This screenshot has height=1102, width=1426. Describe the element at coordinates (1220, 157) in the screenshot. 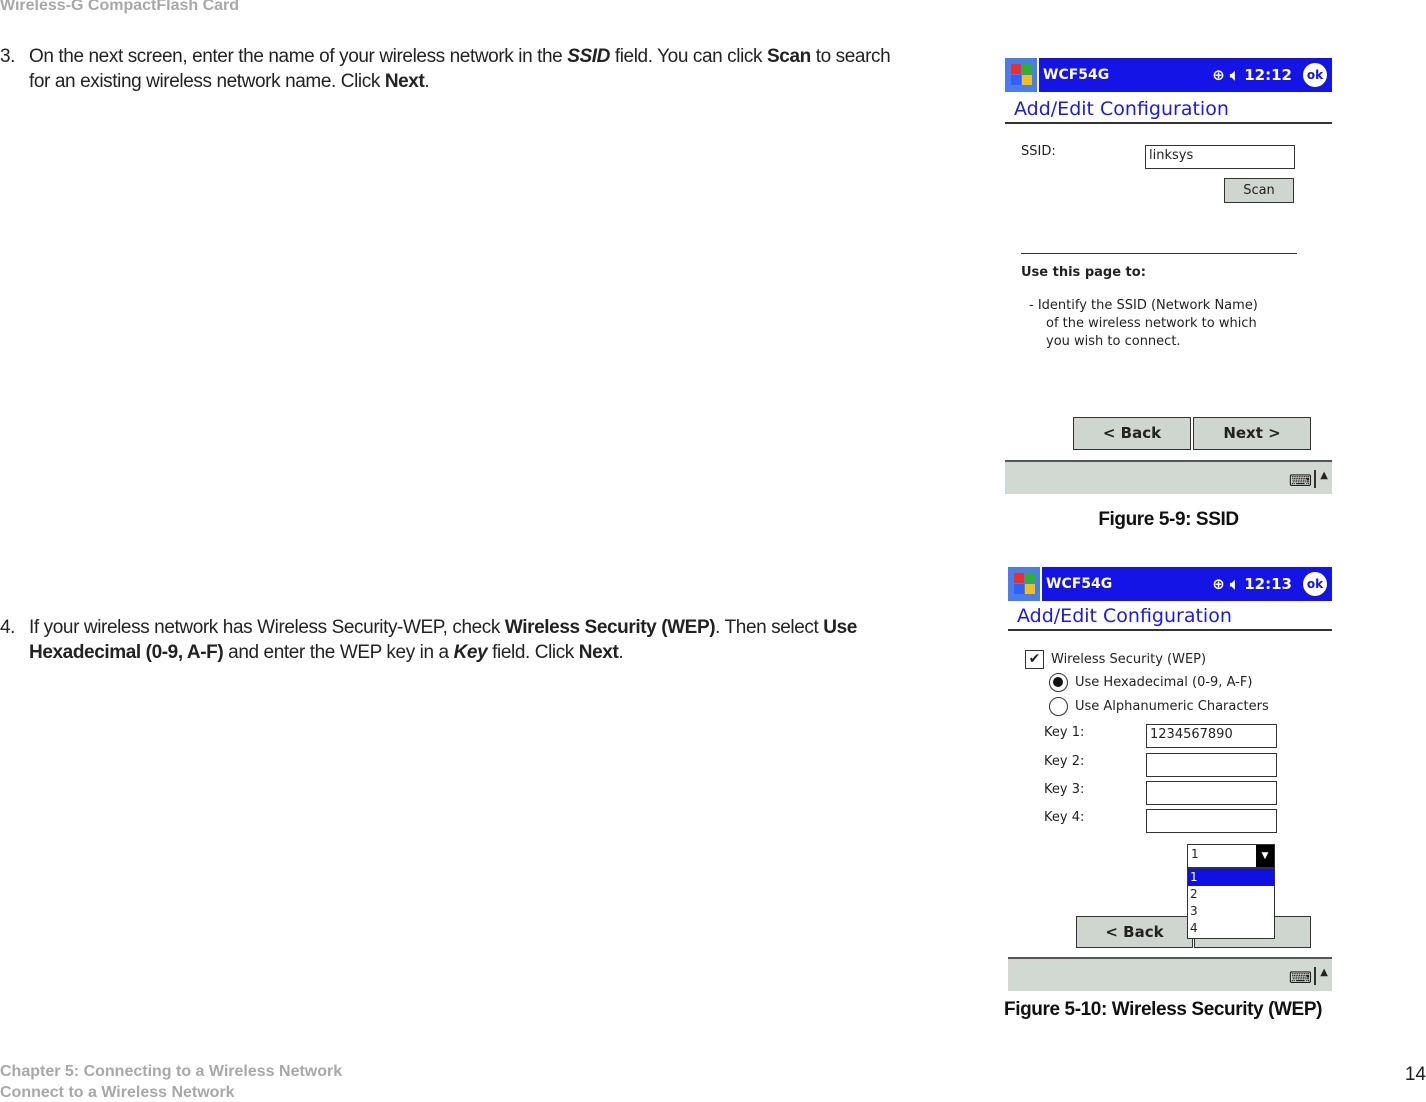

I see `ssid-input: linksys` at that location.